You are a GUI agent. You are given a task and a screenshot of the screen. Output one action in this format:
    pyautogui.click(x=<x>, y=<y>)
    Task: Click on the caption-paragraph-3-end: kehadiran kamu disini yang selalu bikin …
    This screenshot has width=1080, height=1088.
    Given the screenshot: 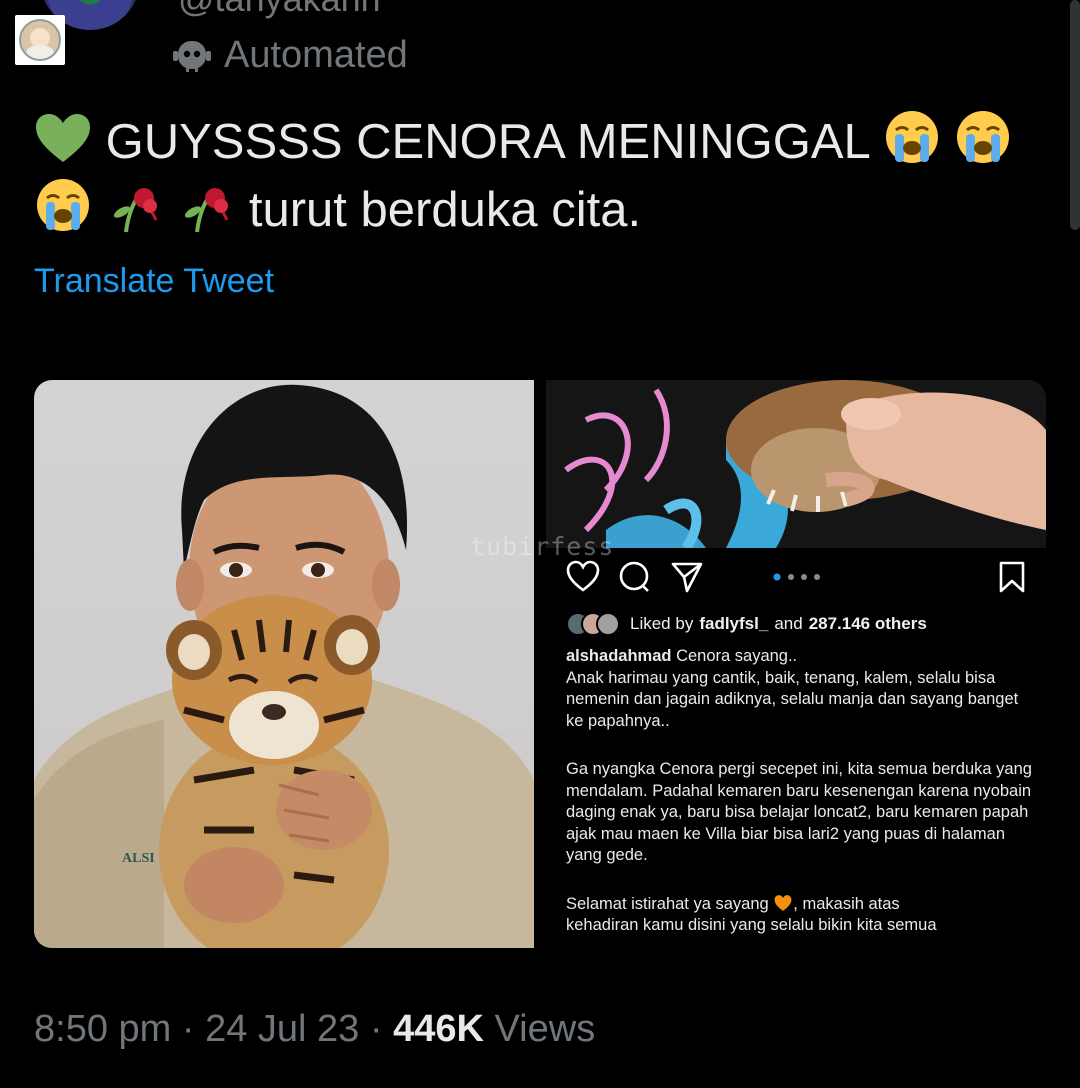 What is the action you would take?
    pyautogui.click(x=751, y=925)
    